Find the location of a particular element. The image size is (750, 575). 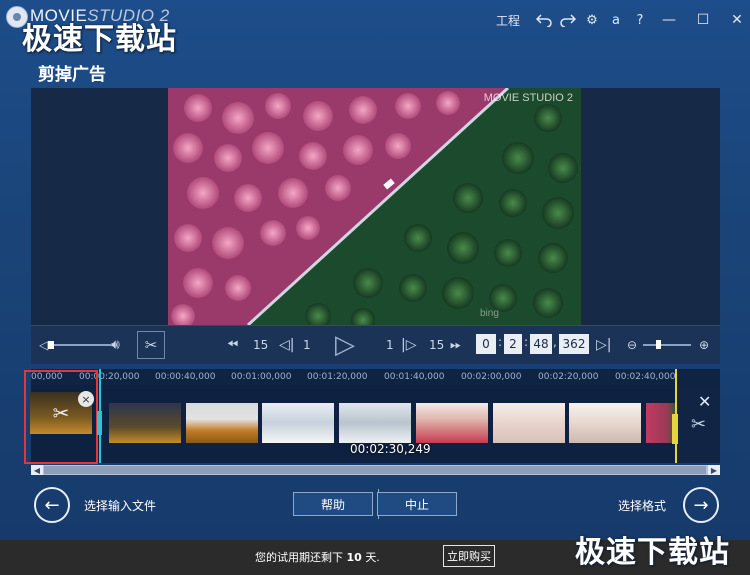

prev-step-label: 选择输入文件 is located at coordinates (120, 505).